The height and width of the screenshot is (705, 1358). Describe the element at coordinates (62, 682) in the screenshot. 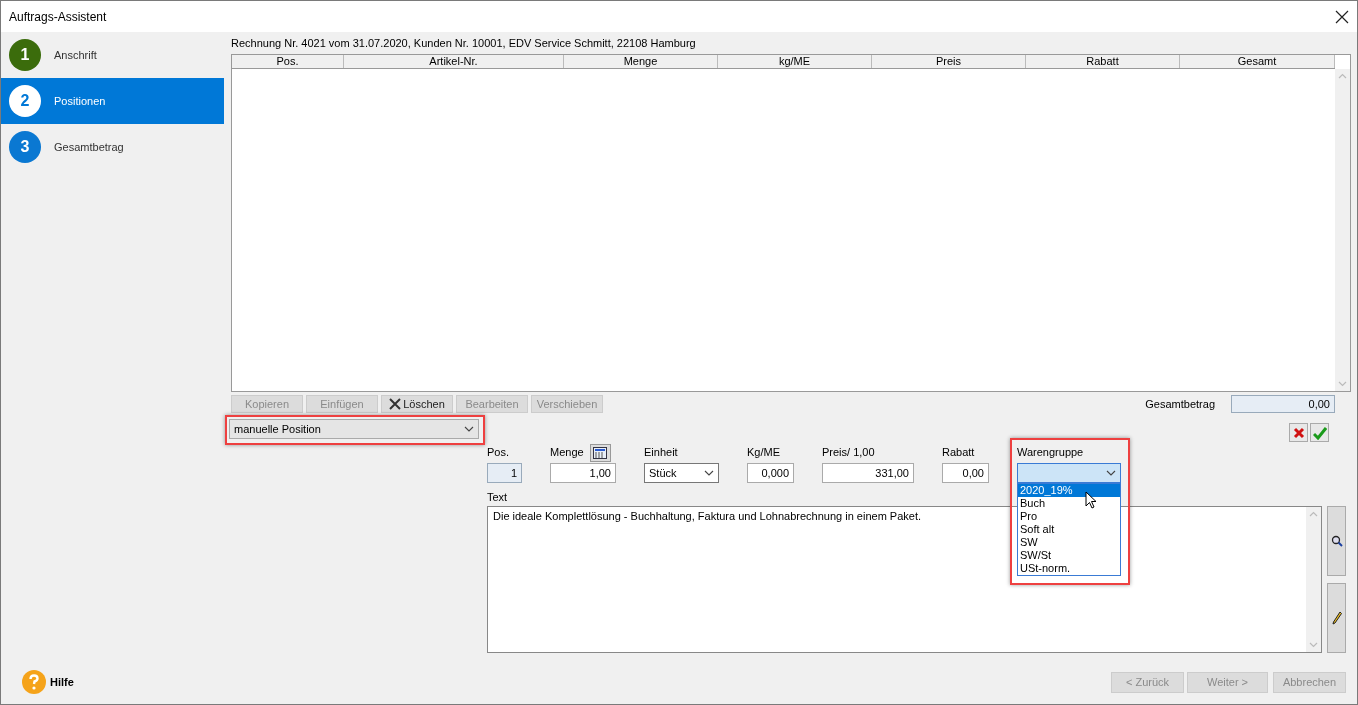

I see `help-link: Hilfe` at that location.